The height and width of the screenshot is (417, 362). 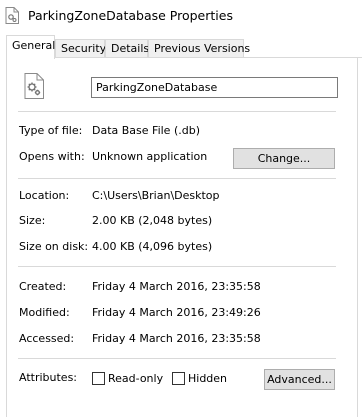 What do you see at coordinates (127, 48) in the screenshot?
I see `tab-details: Details` at bounding box center [127, 48].